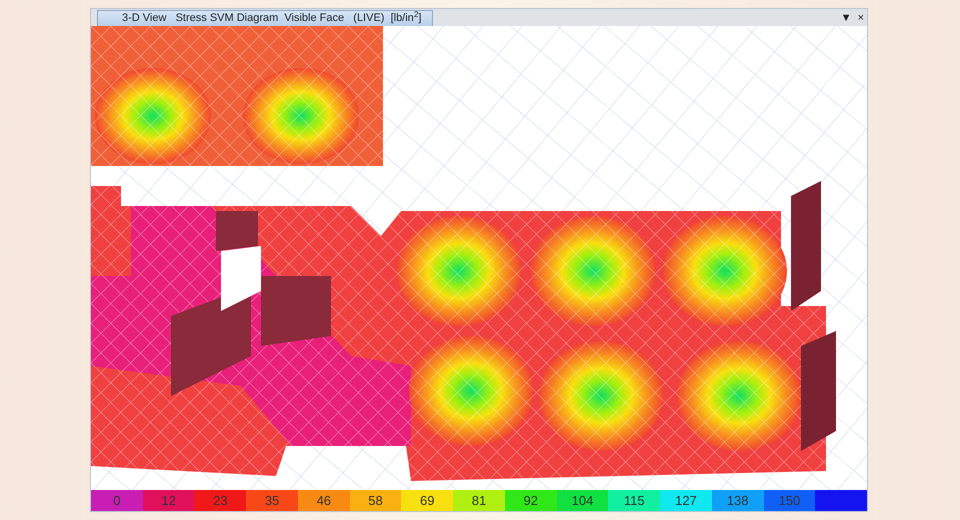  What do you see at coordinates (265, 18) in the screenshot?
I see `view-tab: 3-D View Stress SVM Diagram Visible Face (LIVE) [lb/in$^{2}$]` at bounding box center [265, 18].